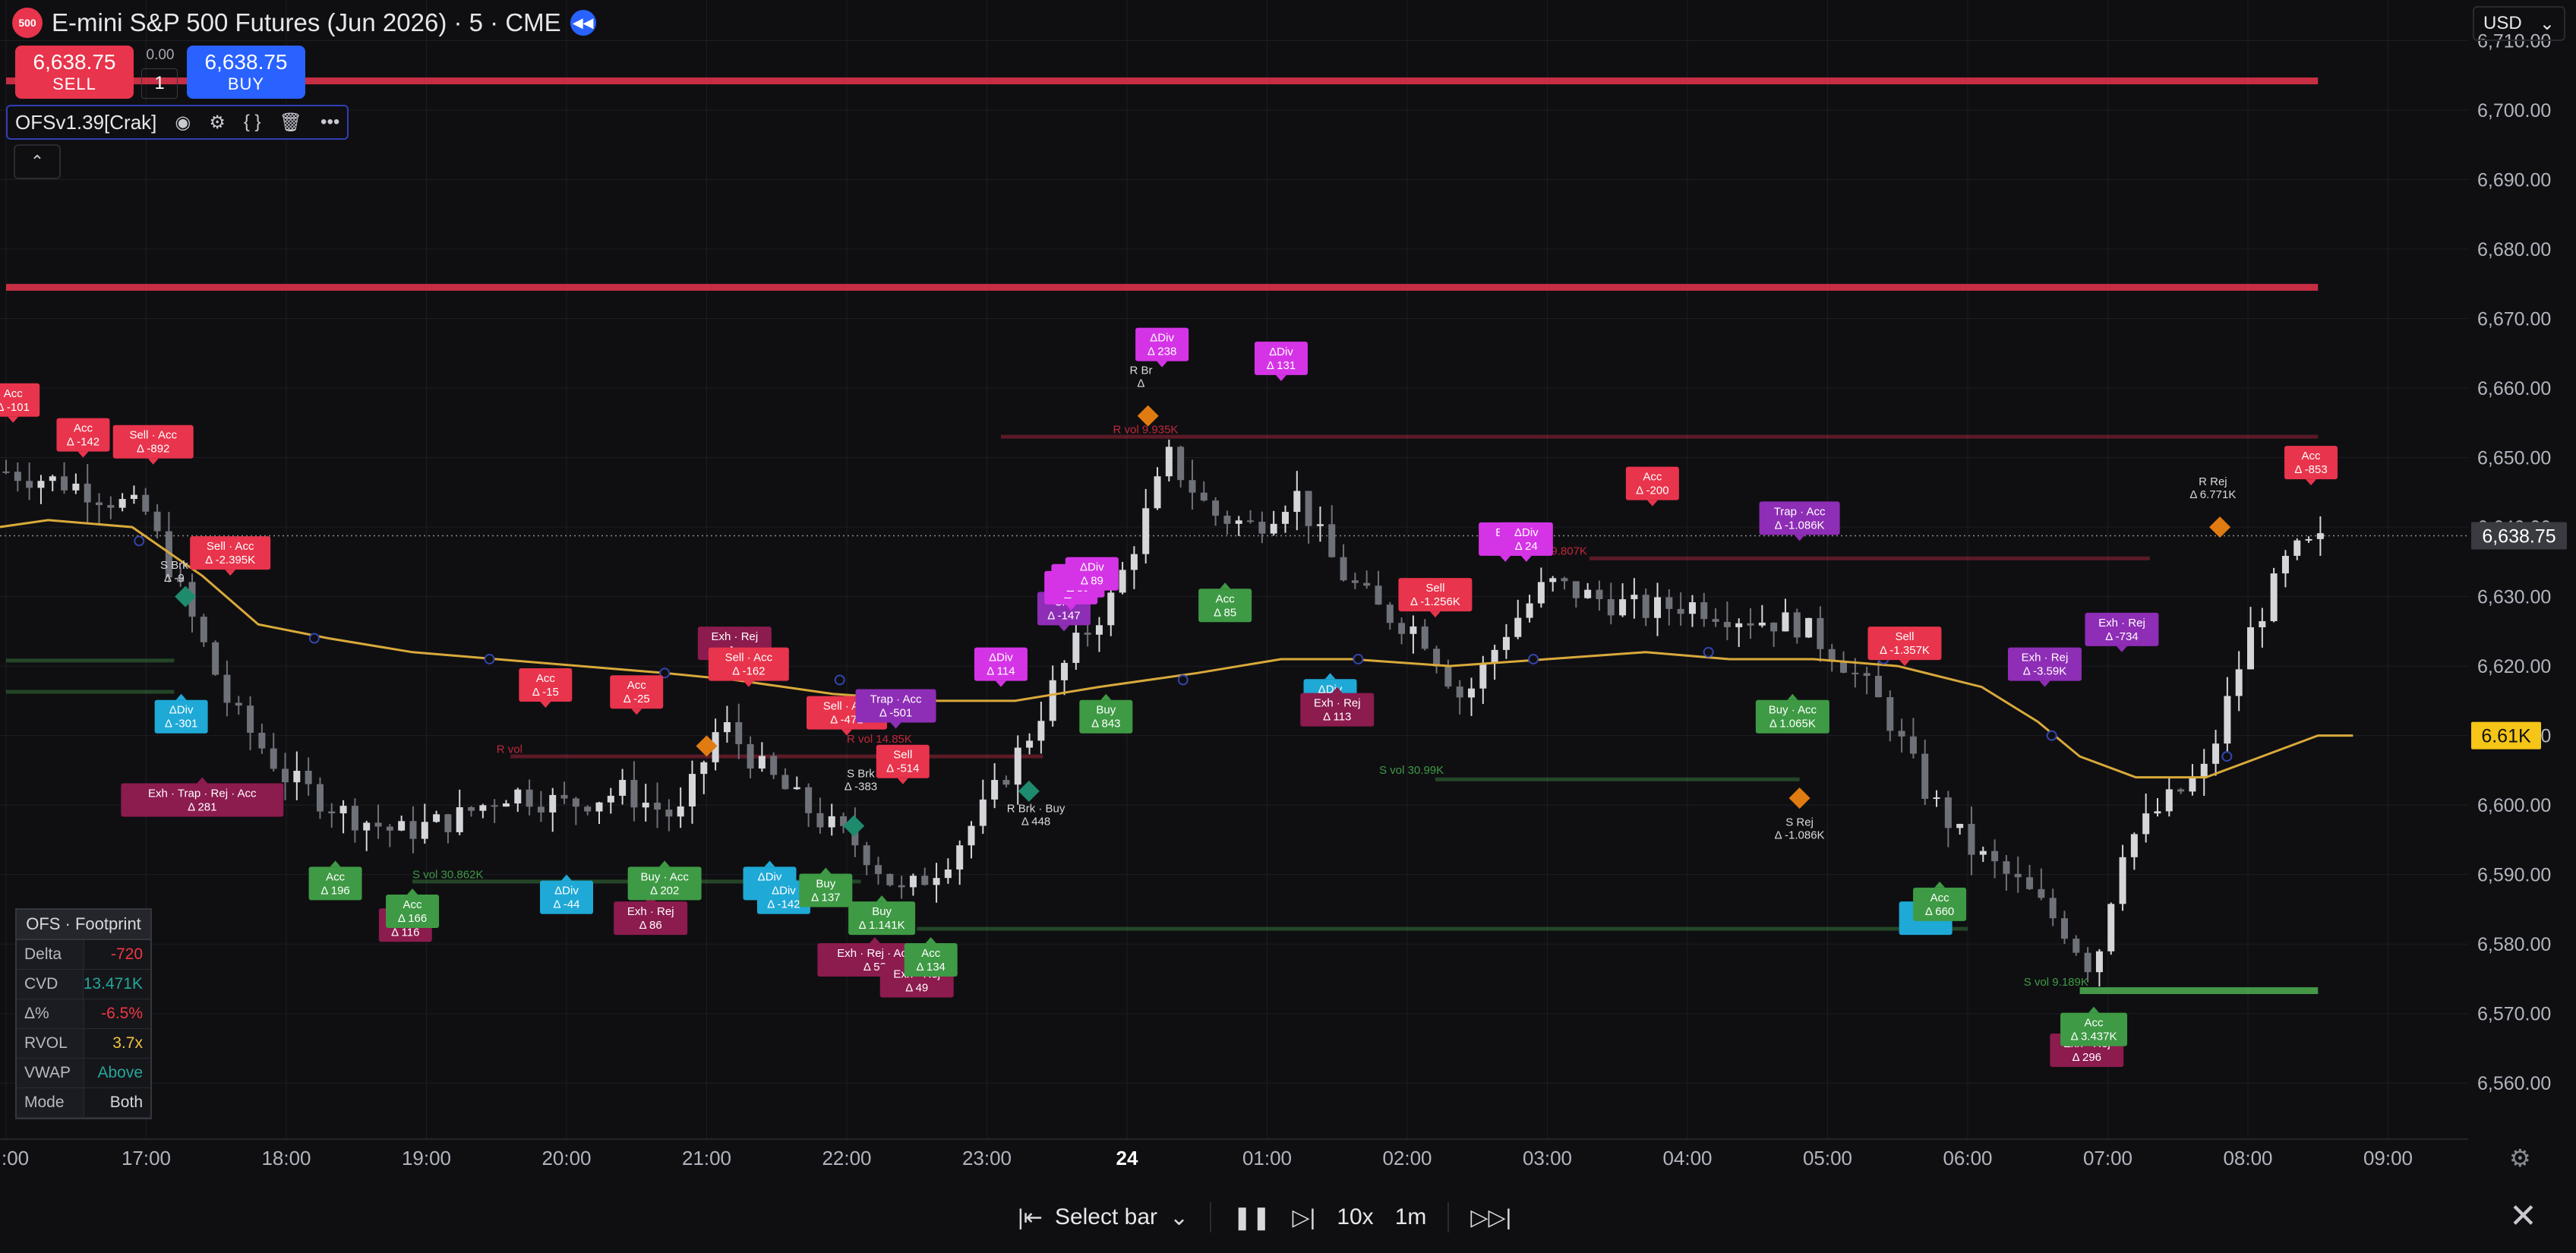 This screenshot has height=1253, width=2576. What do you see at coordinates (329, 122) in the screenshot?
I see `more-icon: •••` at bounding box center [329, 122].